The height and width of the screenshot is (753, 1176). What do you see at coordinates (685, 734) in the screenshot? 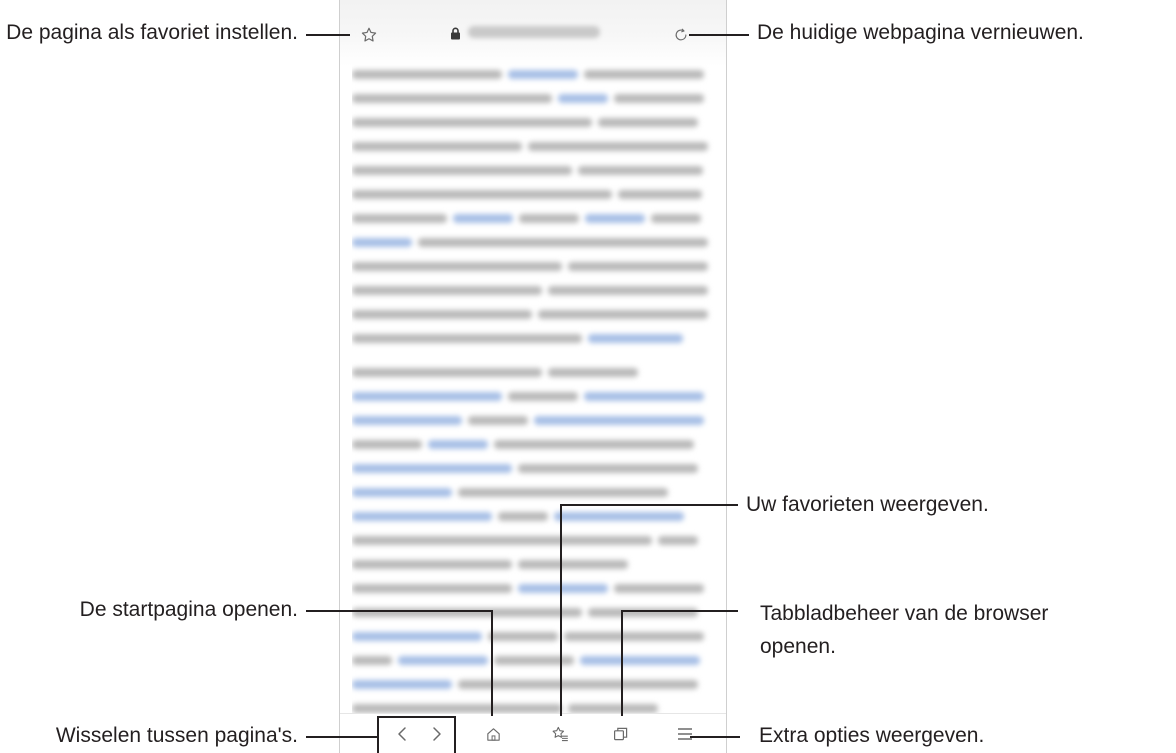
I see `menu-icon` at bounding box center [685, 734].